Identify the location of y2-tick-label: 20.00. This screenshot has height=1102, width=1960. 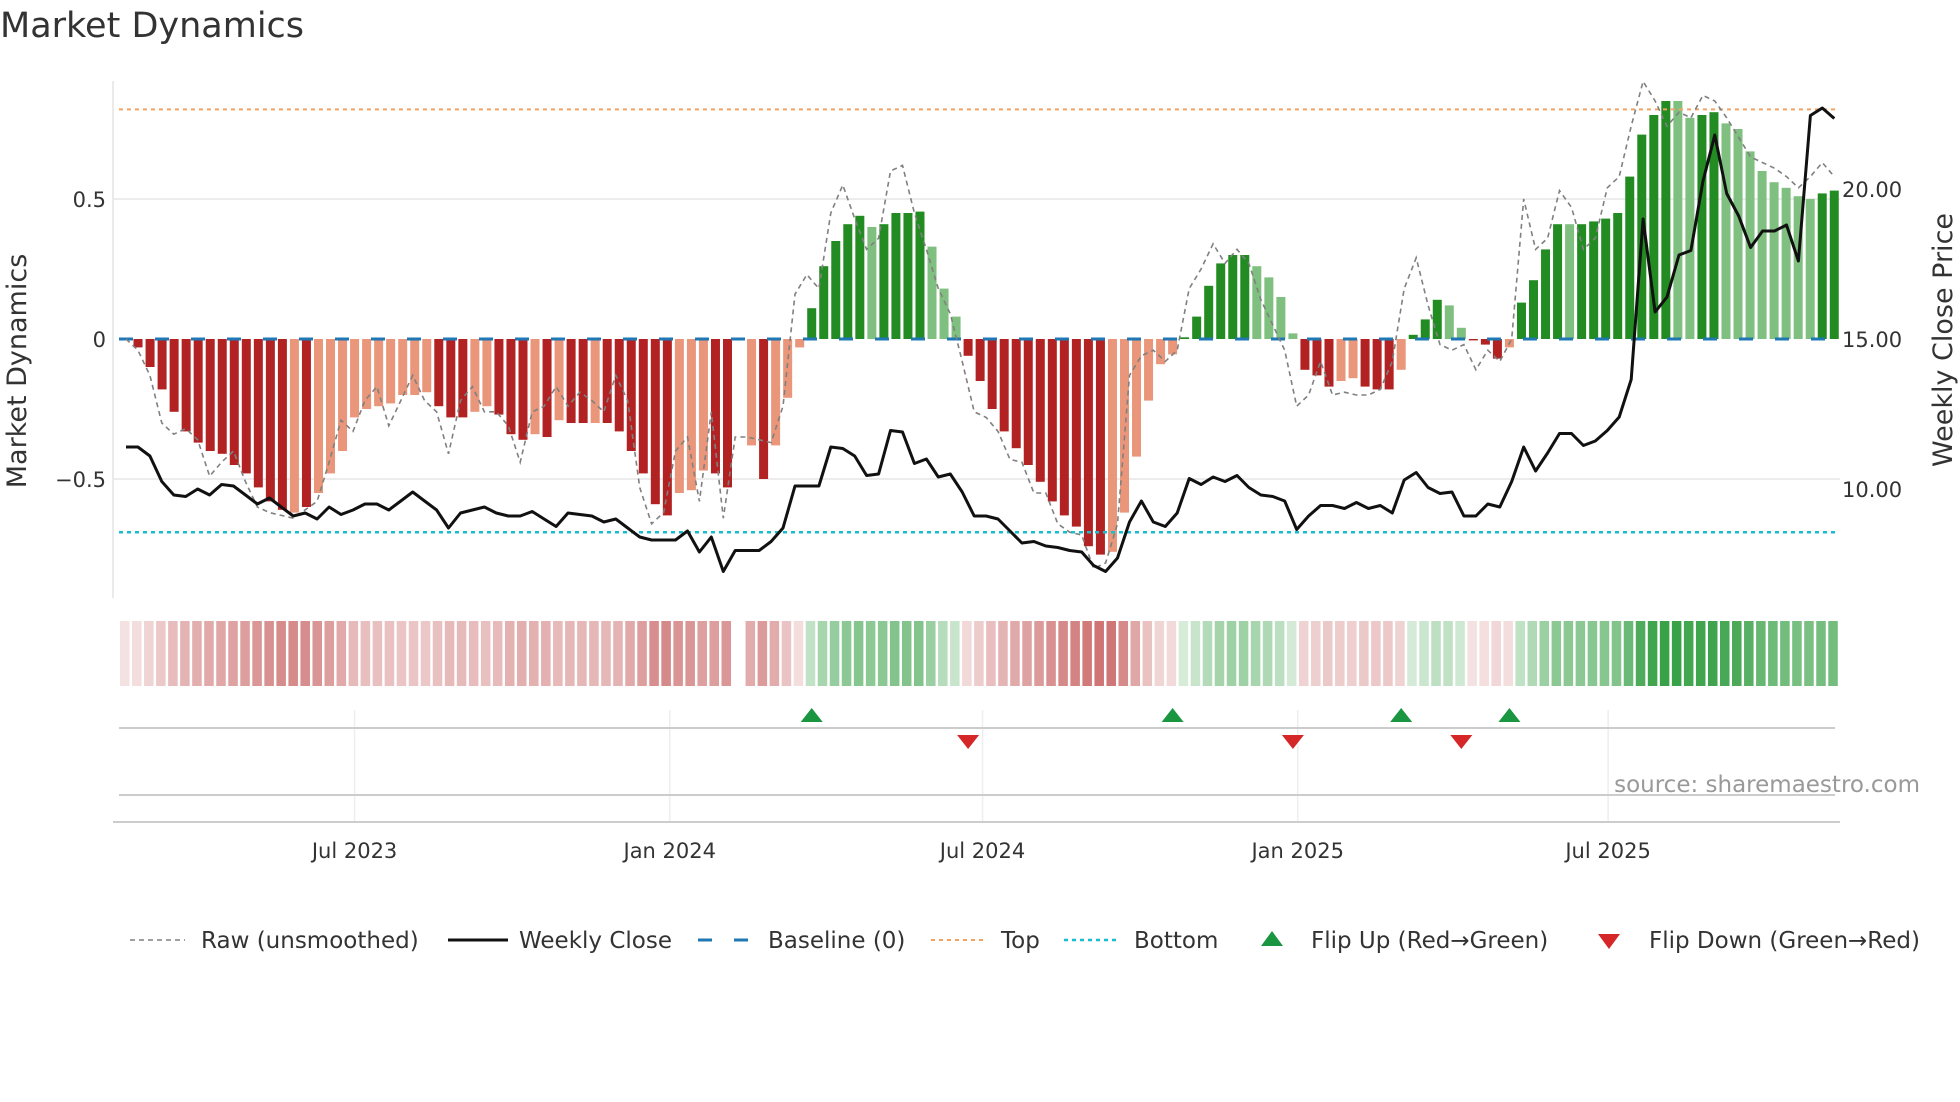
(1872, 190).